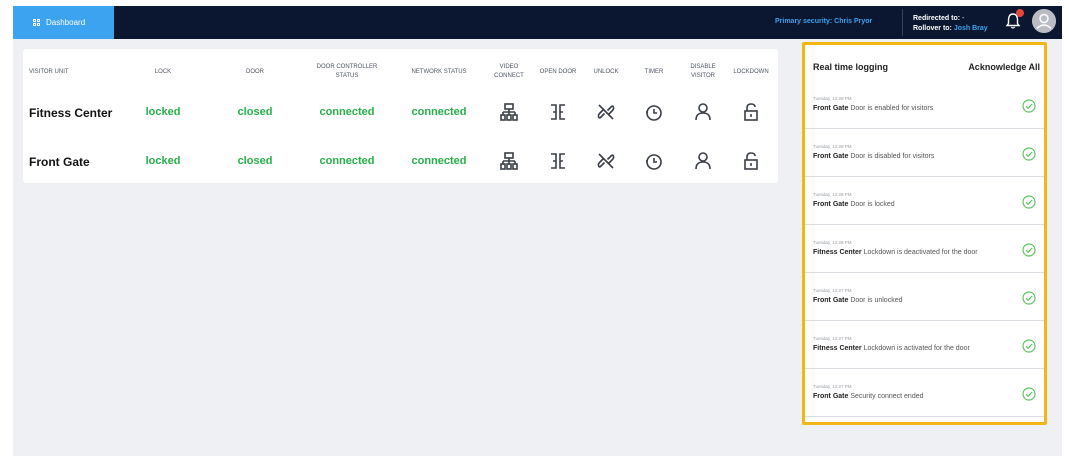  What do you see at coordinates (950, 24) in the screenshot?
I see `redirect-info: Redirected to: - Rollover to: Josh Bray` at bounding box center [950, 24].